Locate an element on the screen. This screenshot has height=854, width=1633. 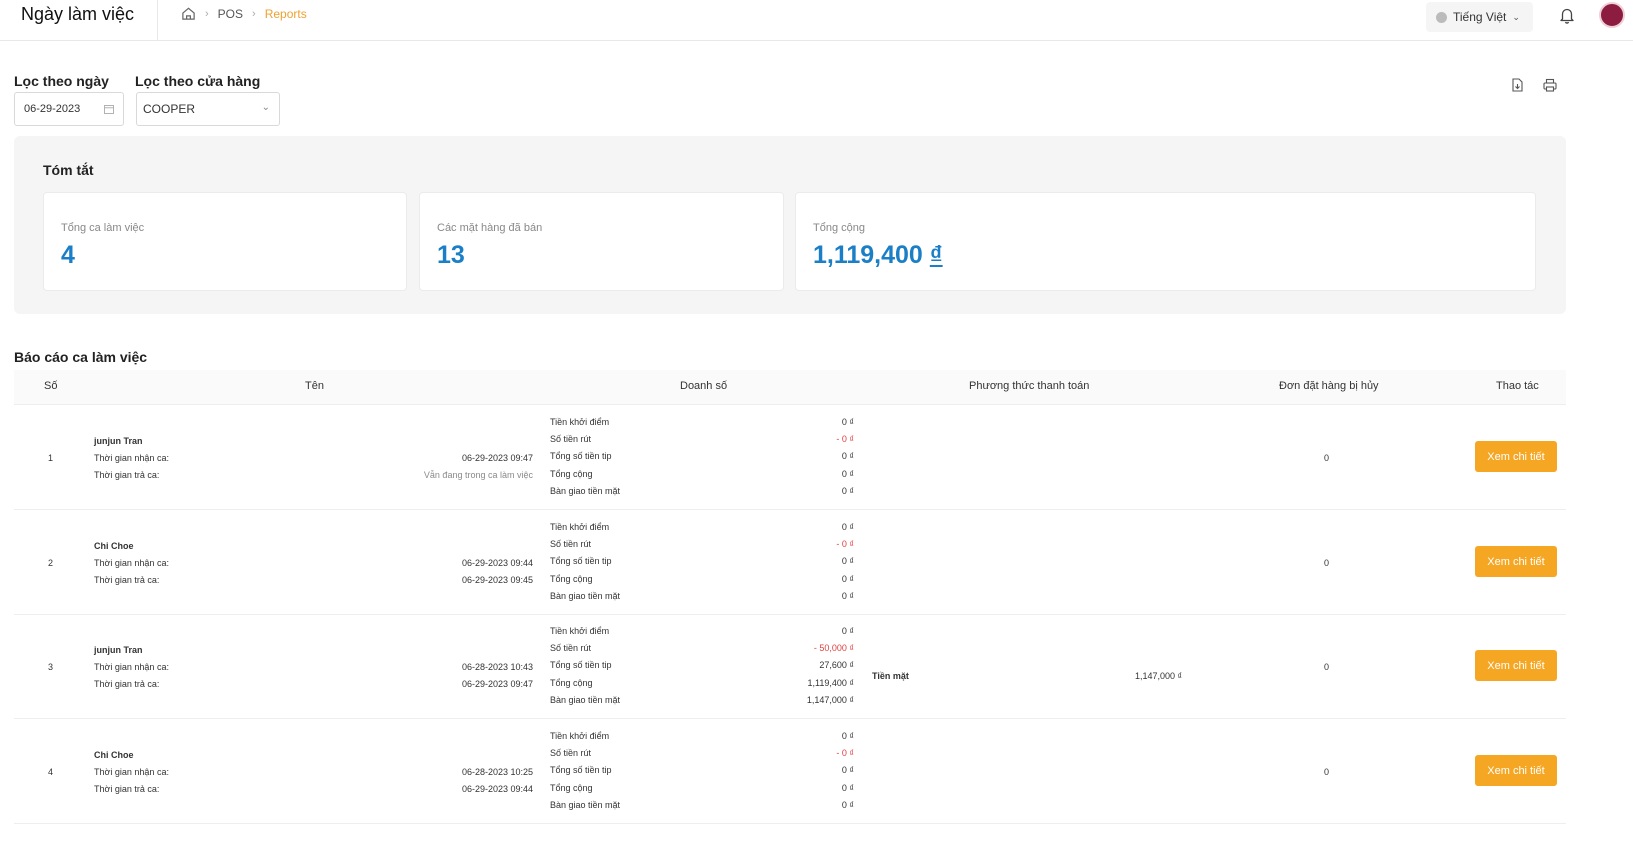
card-value: 13 is located at coordinates (451, 255).